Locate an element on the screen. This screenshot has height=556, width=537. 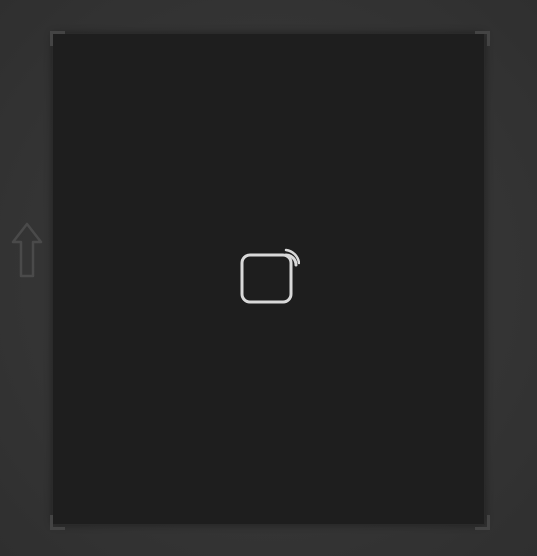
card-corner-bottom-right is located at coordinates (482, 522).